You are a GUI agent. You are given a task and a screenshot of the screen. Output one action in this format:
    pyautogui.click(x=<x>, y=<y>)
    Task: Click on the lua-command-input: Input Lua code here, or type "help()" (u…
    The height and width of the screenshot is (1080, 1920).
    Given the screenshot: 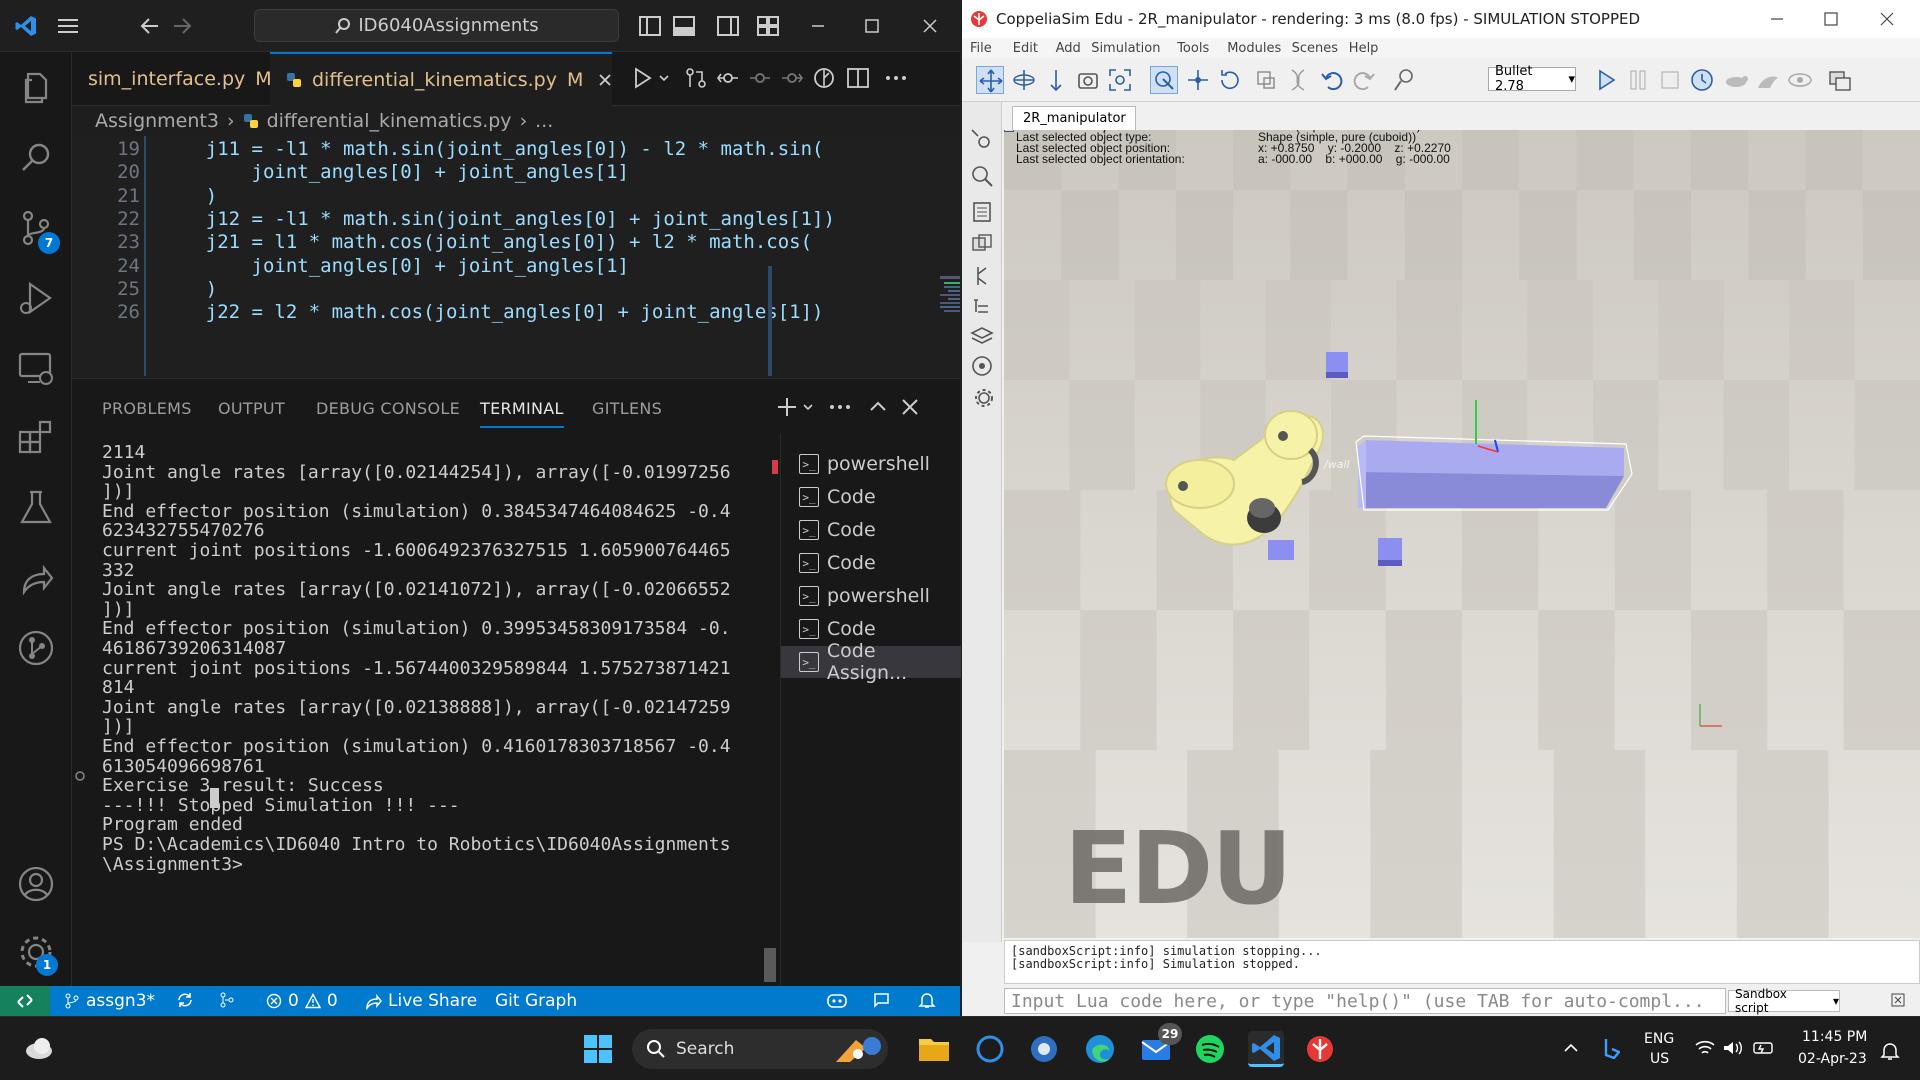 What is the action you would take?
    pyautogui.click(x=1365, y=1001)
    